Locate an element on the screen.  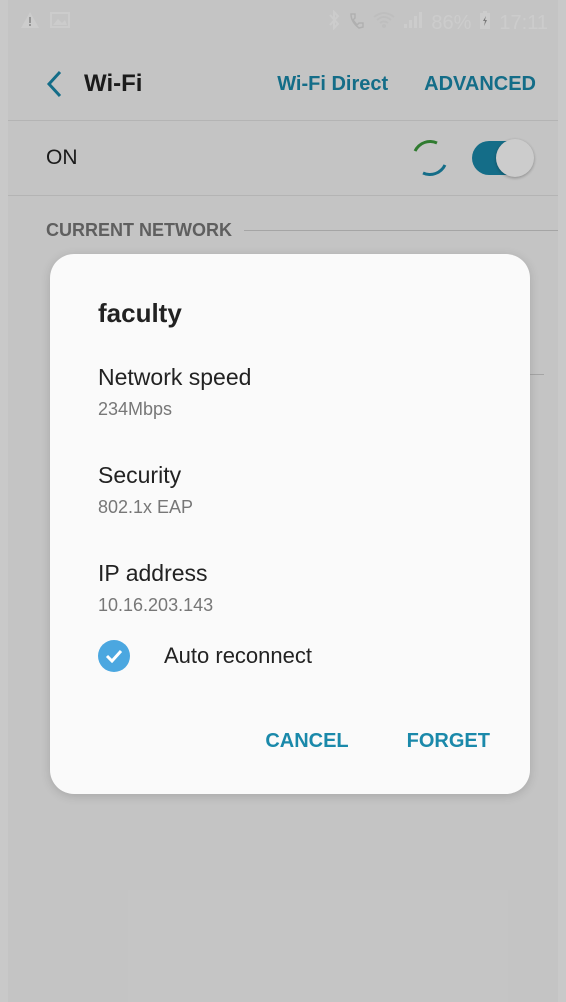
network-speed-value: 234Mbps is located at coordinates (135, 409).